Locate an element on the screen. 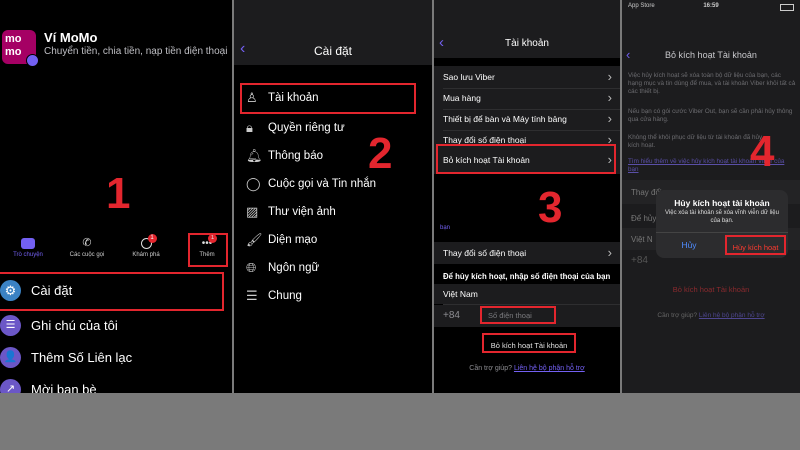  settings-item-language-label: Ngôn ngữ is located at coordinates (294, 268).